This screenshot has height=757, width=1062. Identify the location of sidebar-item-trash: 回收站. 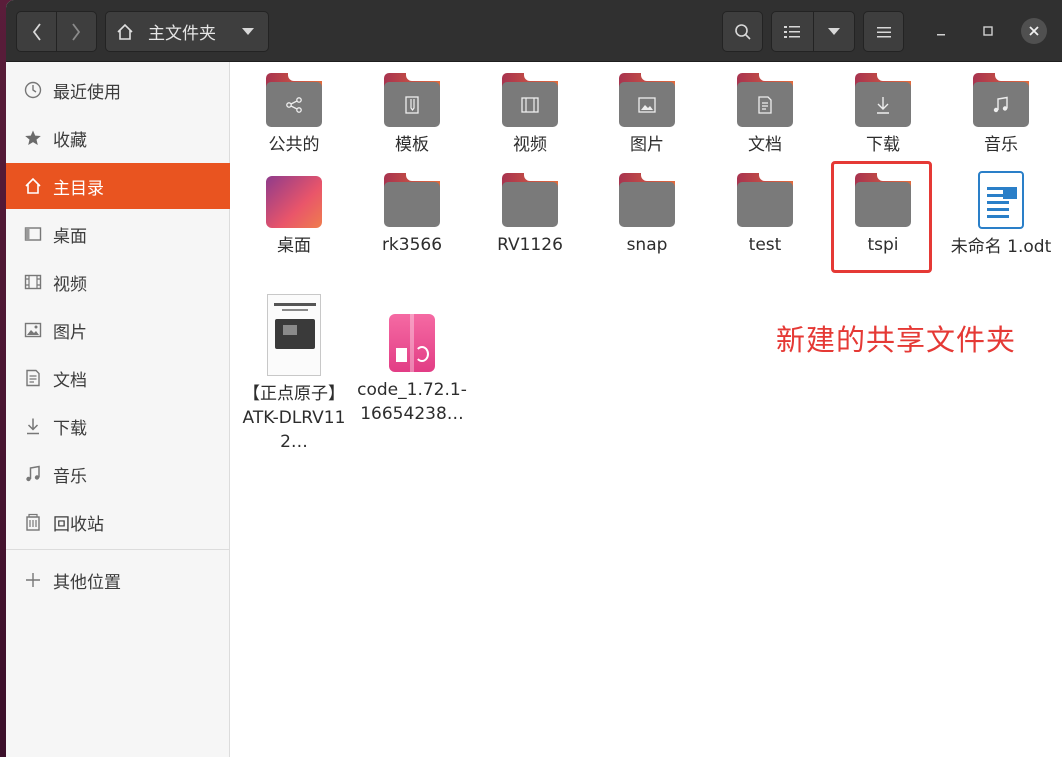
(118, 522).